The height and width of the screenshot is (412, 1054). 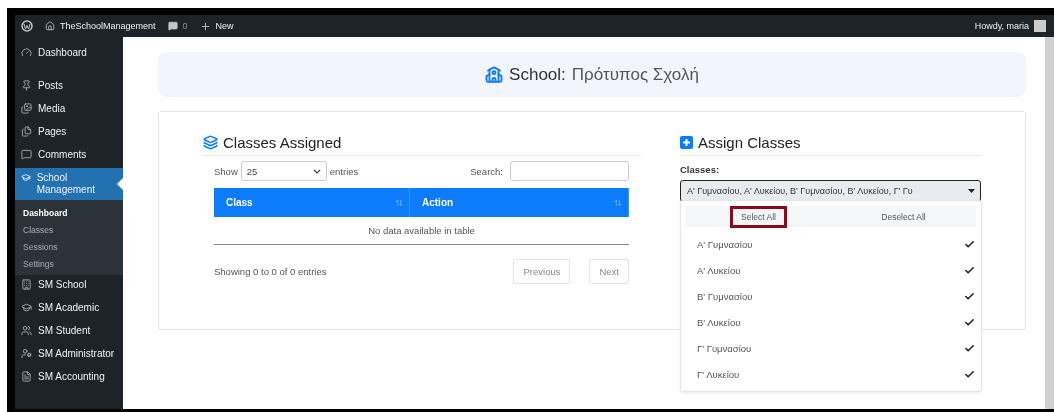 What do you see at coordinates (700, 169) in the screenshot?
I see `field-label: Classes:` at bounding box center [700, 169].